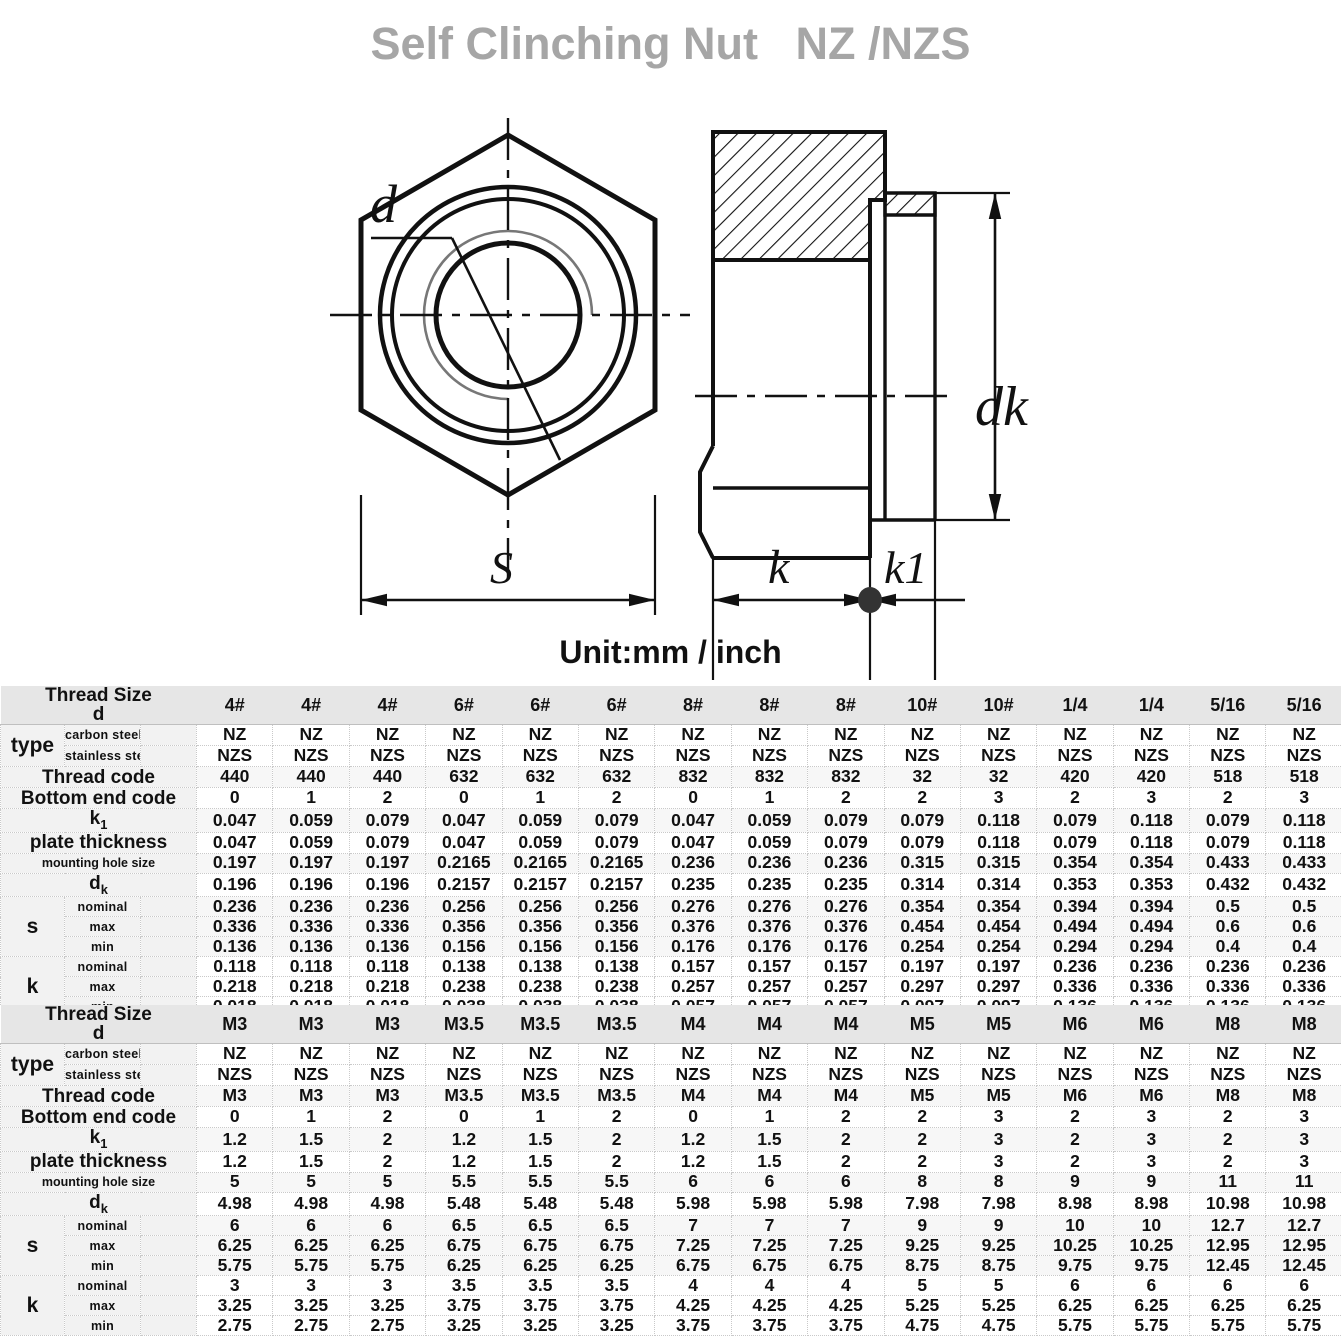  Describe the element at coordinates (32, 1306) in the screenshot. I see `row-label-k: k` at that location.